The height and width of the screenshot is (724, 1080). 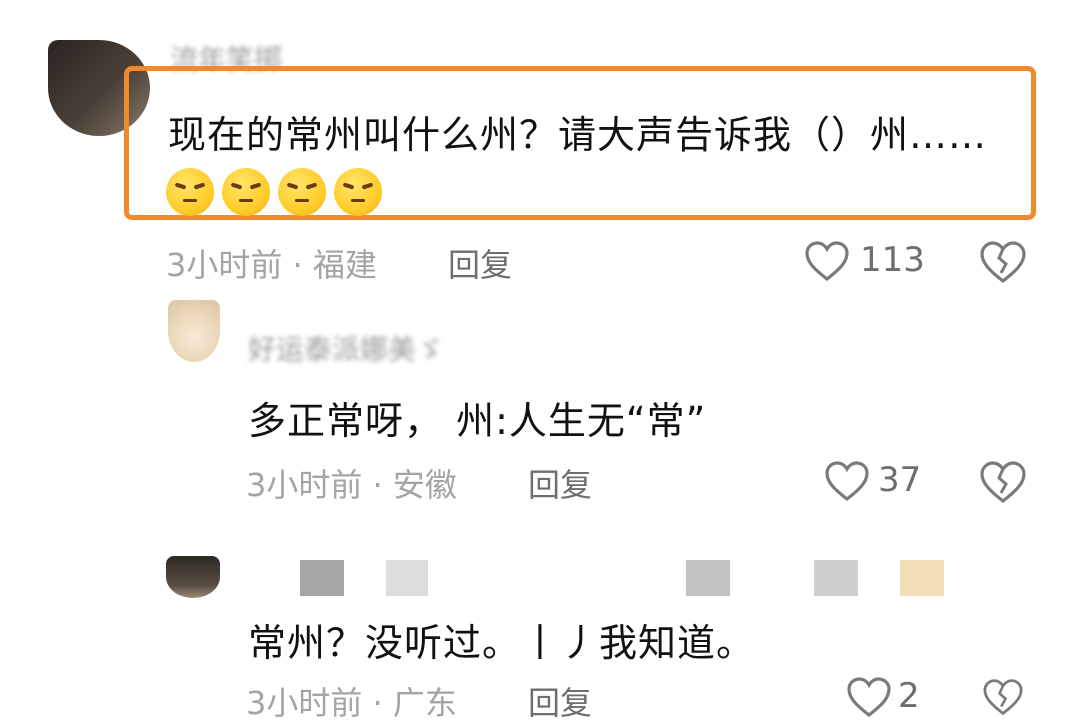 What do you see at coordinates (271, 265) in the screenshot?
I see `comment-meta: 3小时前 · 福建` at bounding box center [271, 265].